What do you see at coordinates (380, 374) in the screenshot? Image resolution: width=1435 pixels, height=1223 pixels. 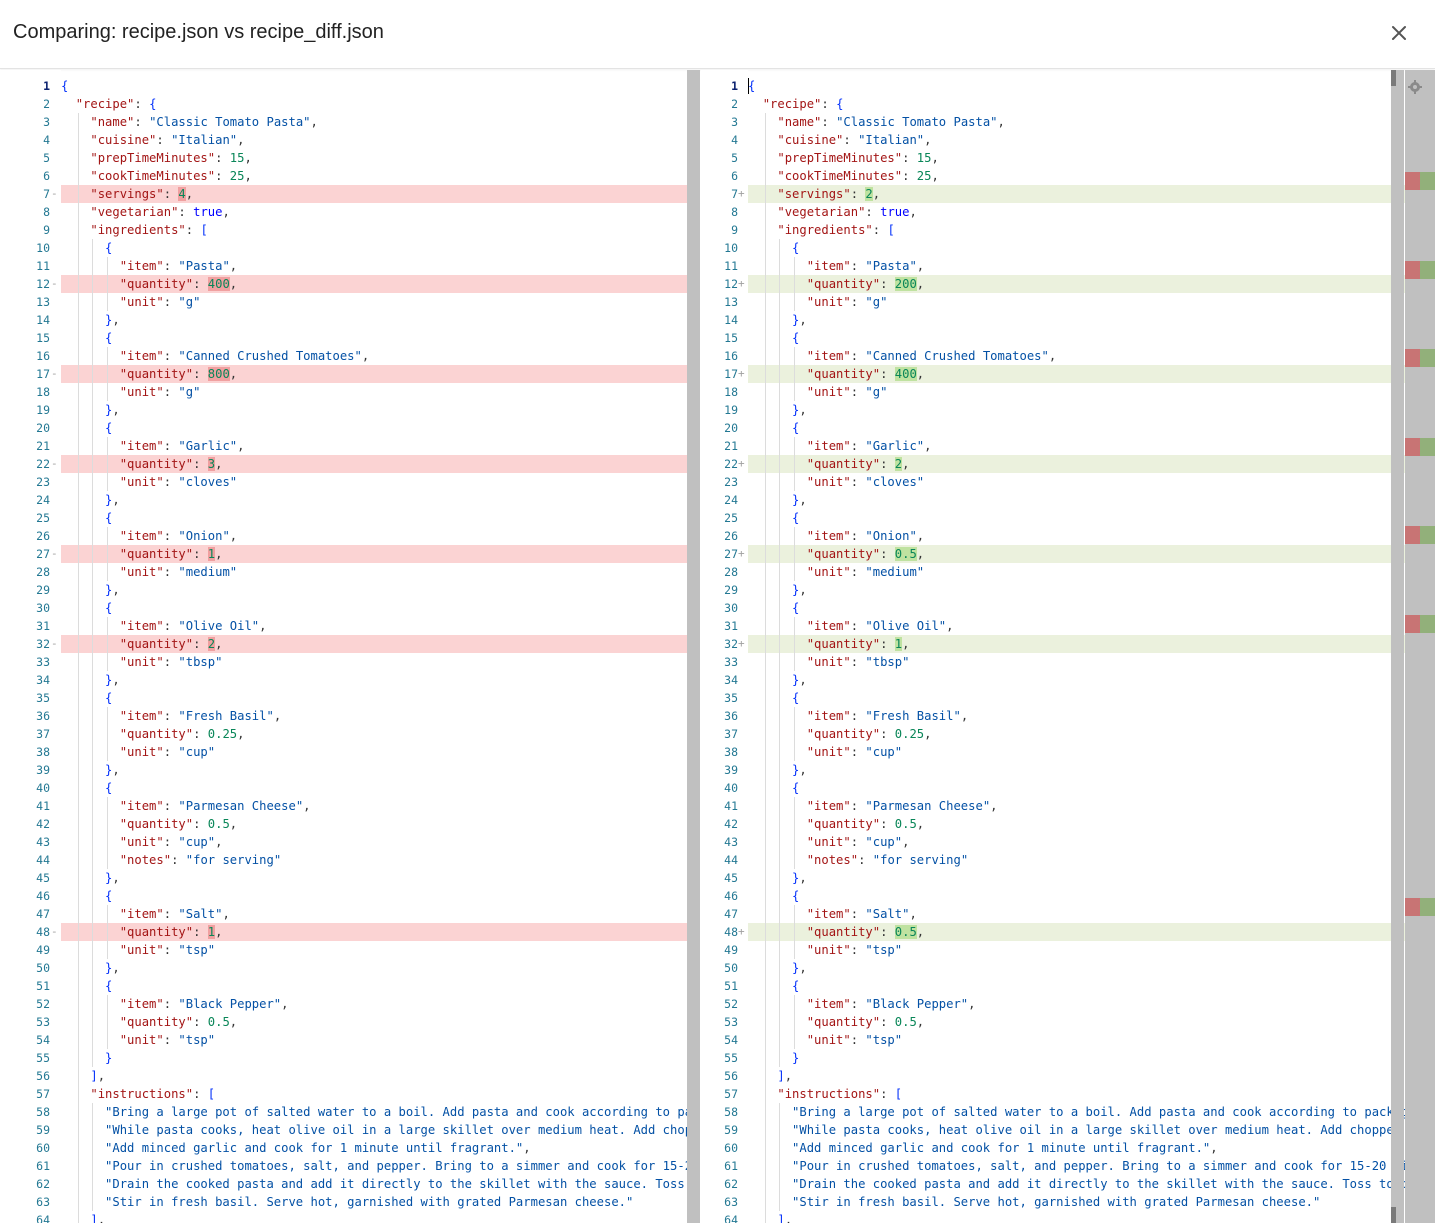 I see `code-line: "quantity": 800,` at bounding box center [380, 374].